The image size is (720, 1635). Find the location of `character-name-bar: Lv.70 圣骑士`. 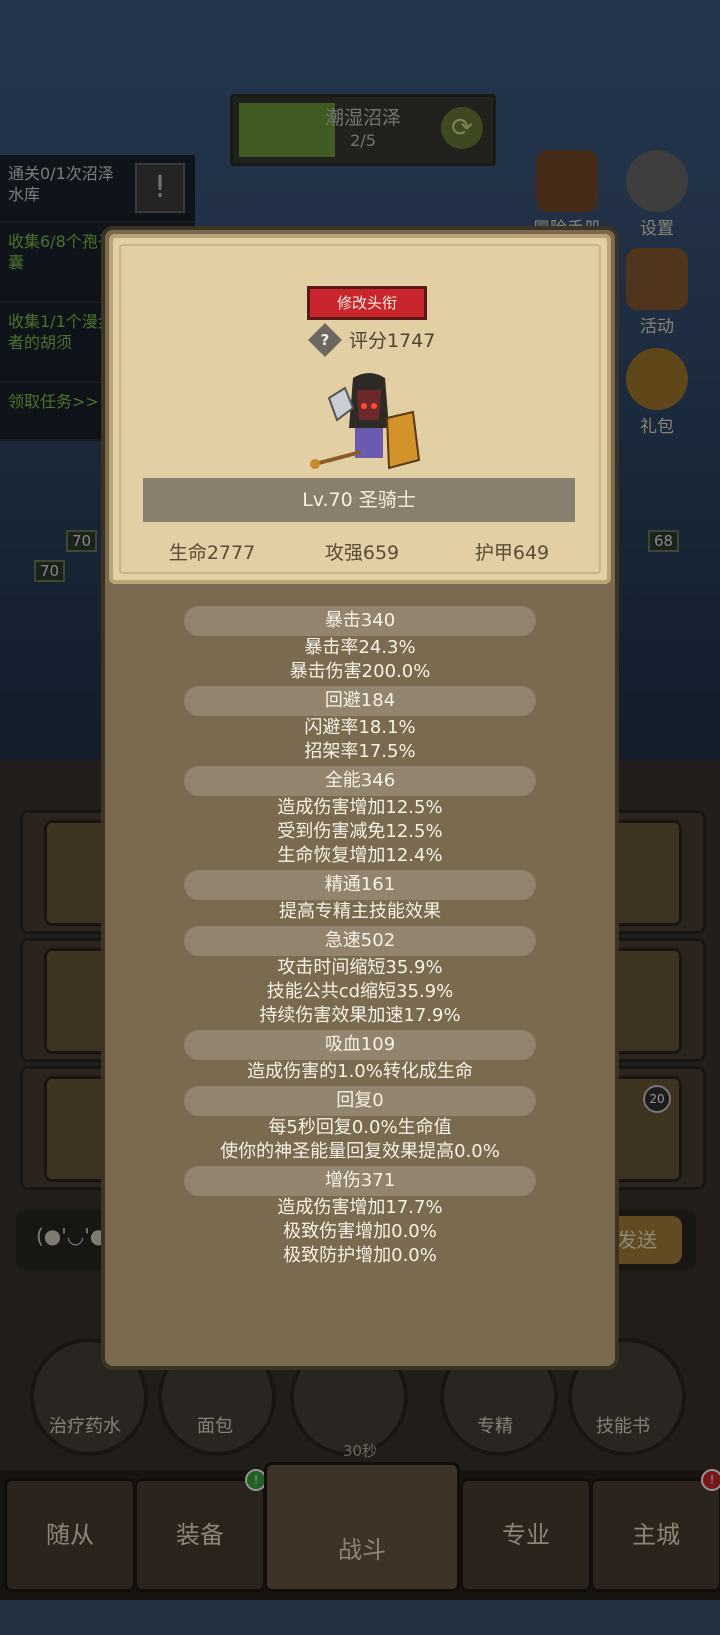

character-name-bar: Lv.70 圣骑士 is located at coordinates (359, 500).